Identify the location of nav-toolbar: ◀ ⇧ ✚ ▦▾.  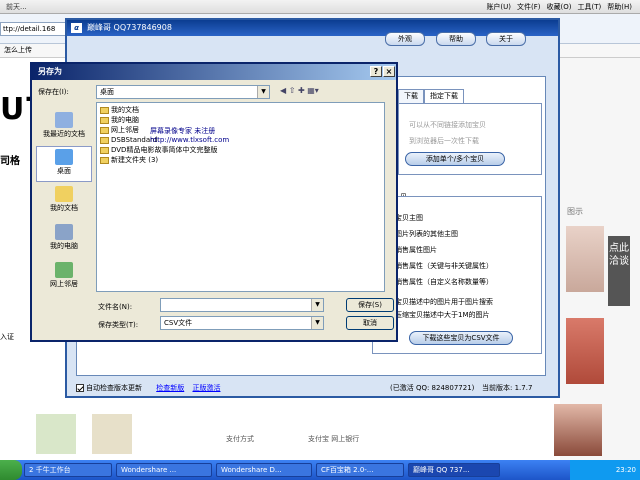
(299, 90).